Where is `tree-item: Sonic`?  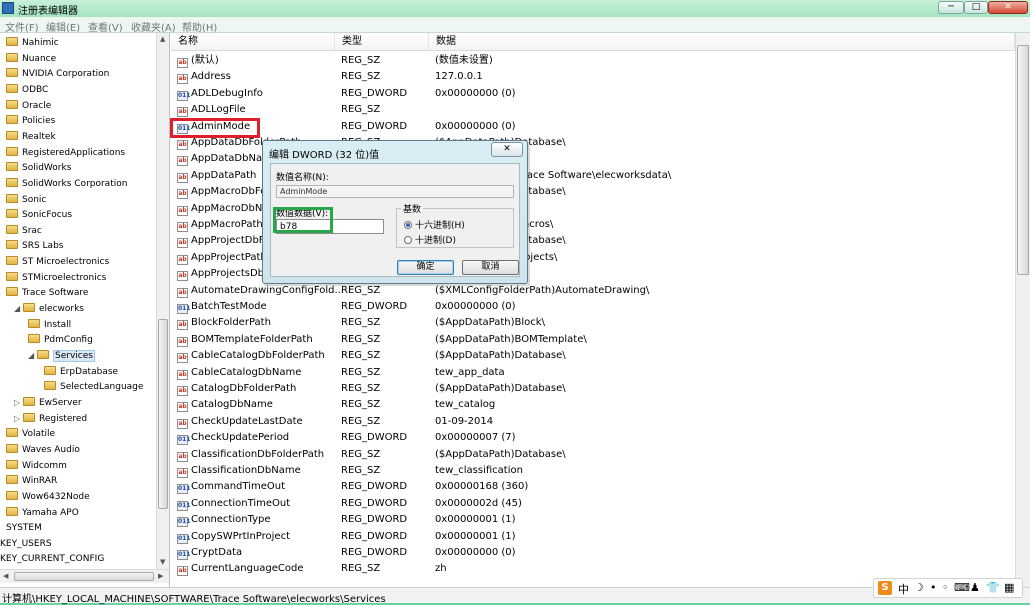 tree-item: Sonic is located at coordinates (26, 199).